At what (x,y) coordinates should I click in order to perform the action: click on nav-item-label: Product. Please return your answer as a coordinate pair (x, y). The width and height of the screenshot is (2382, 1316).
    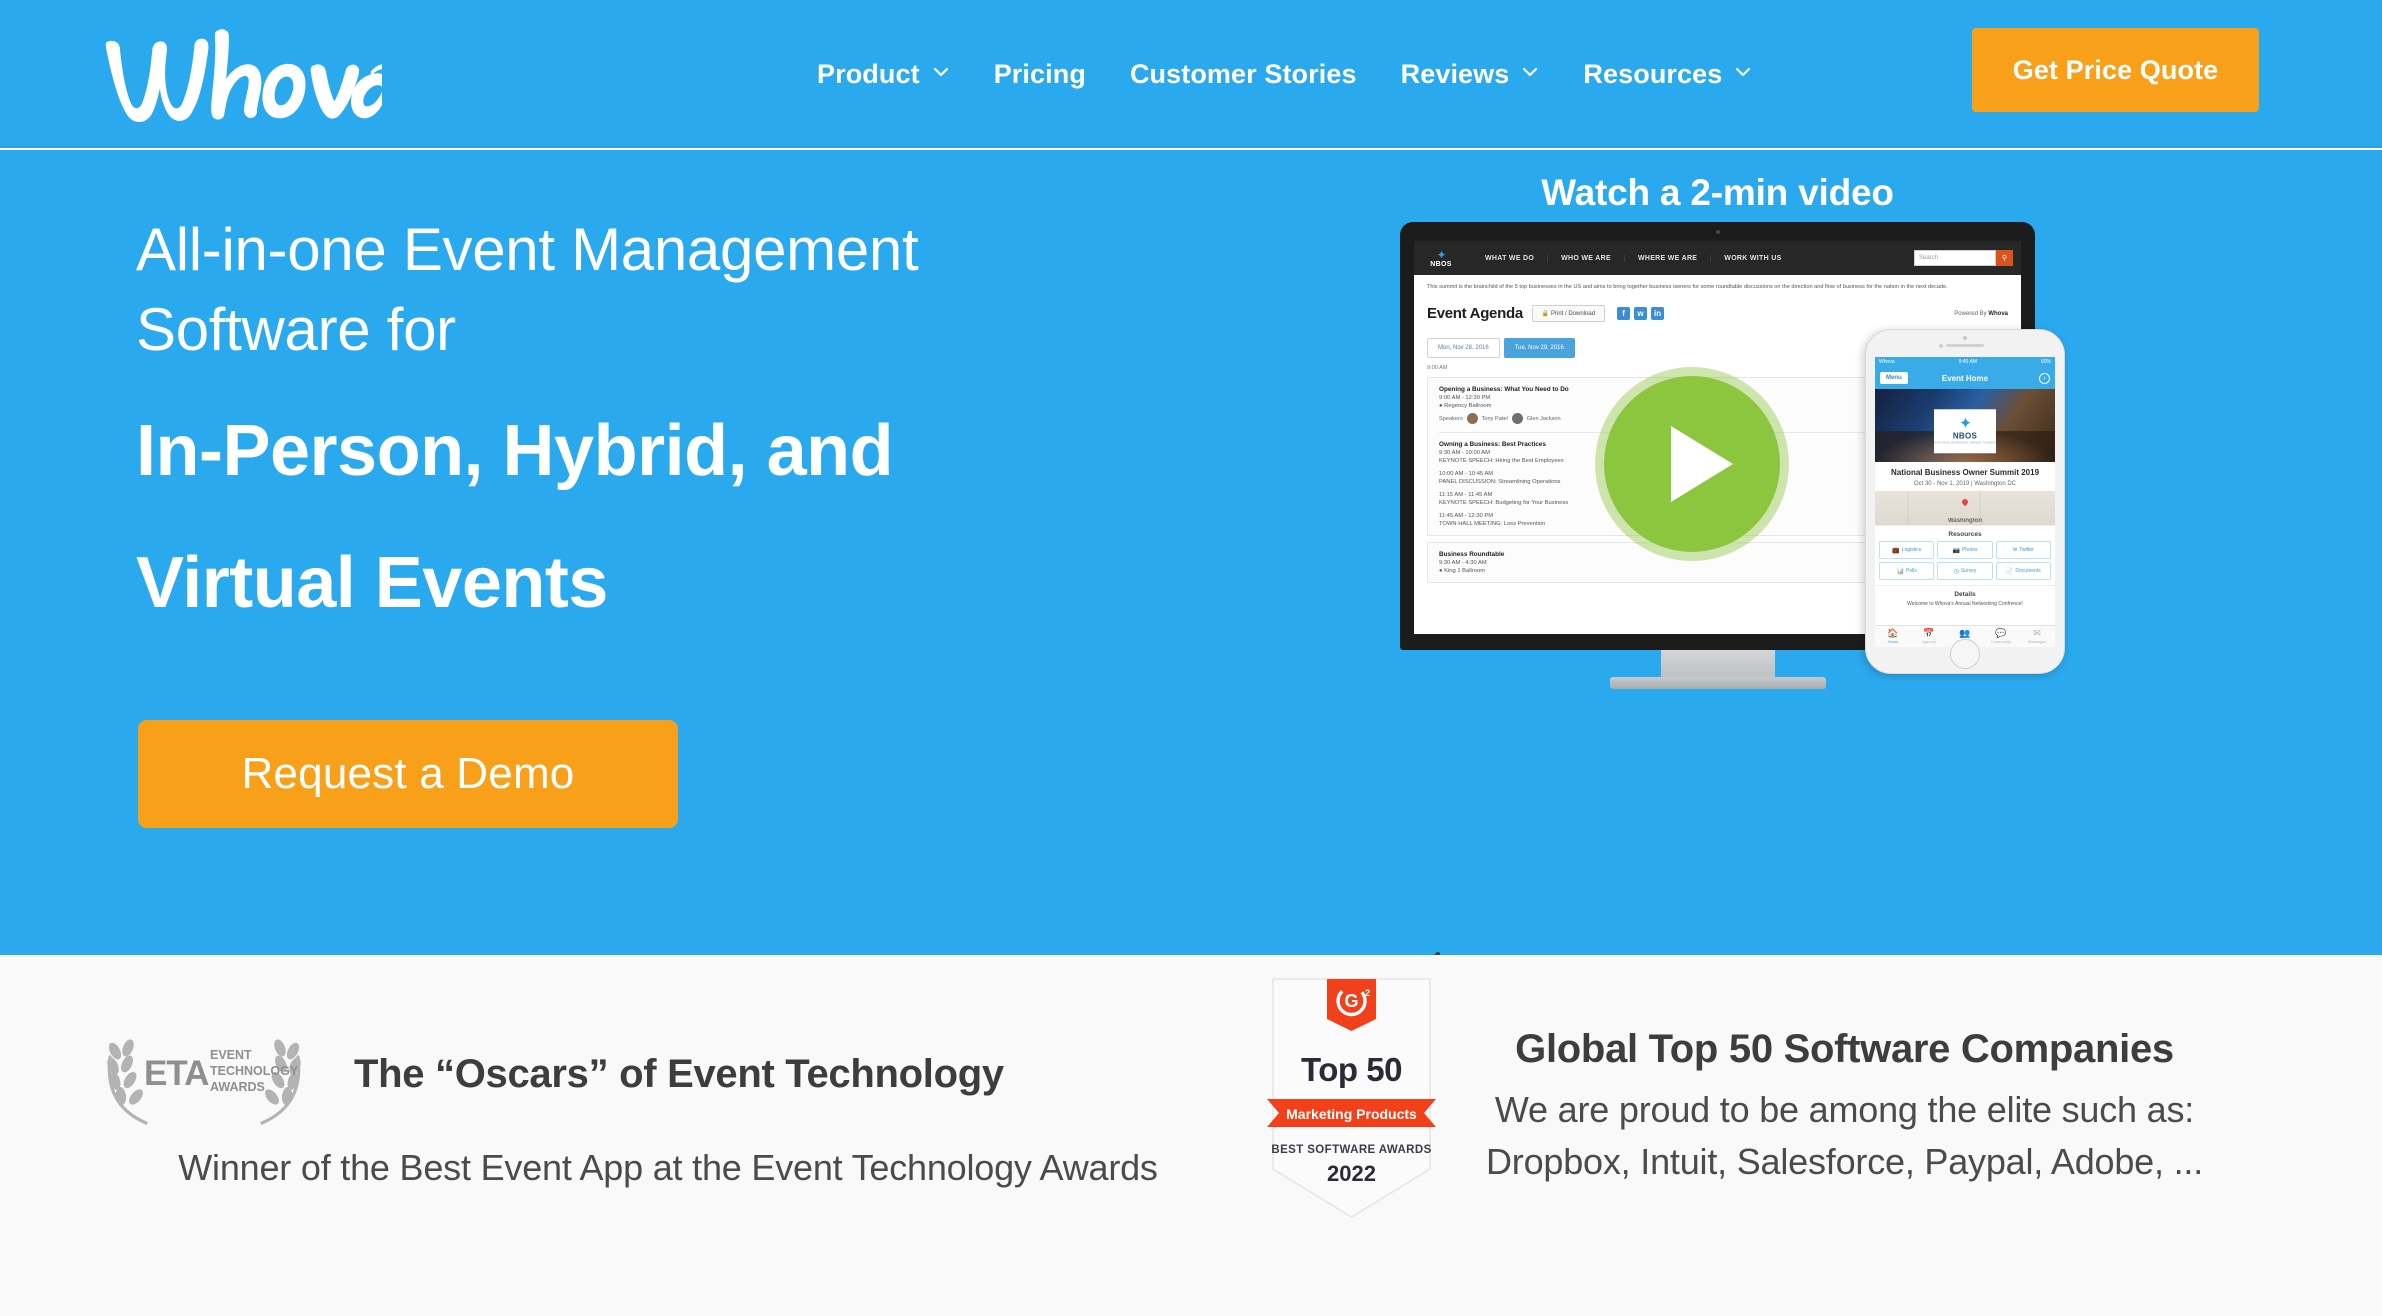
    Looking at the image, I should click on (868, 73).